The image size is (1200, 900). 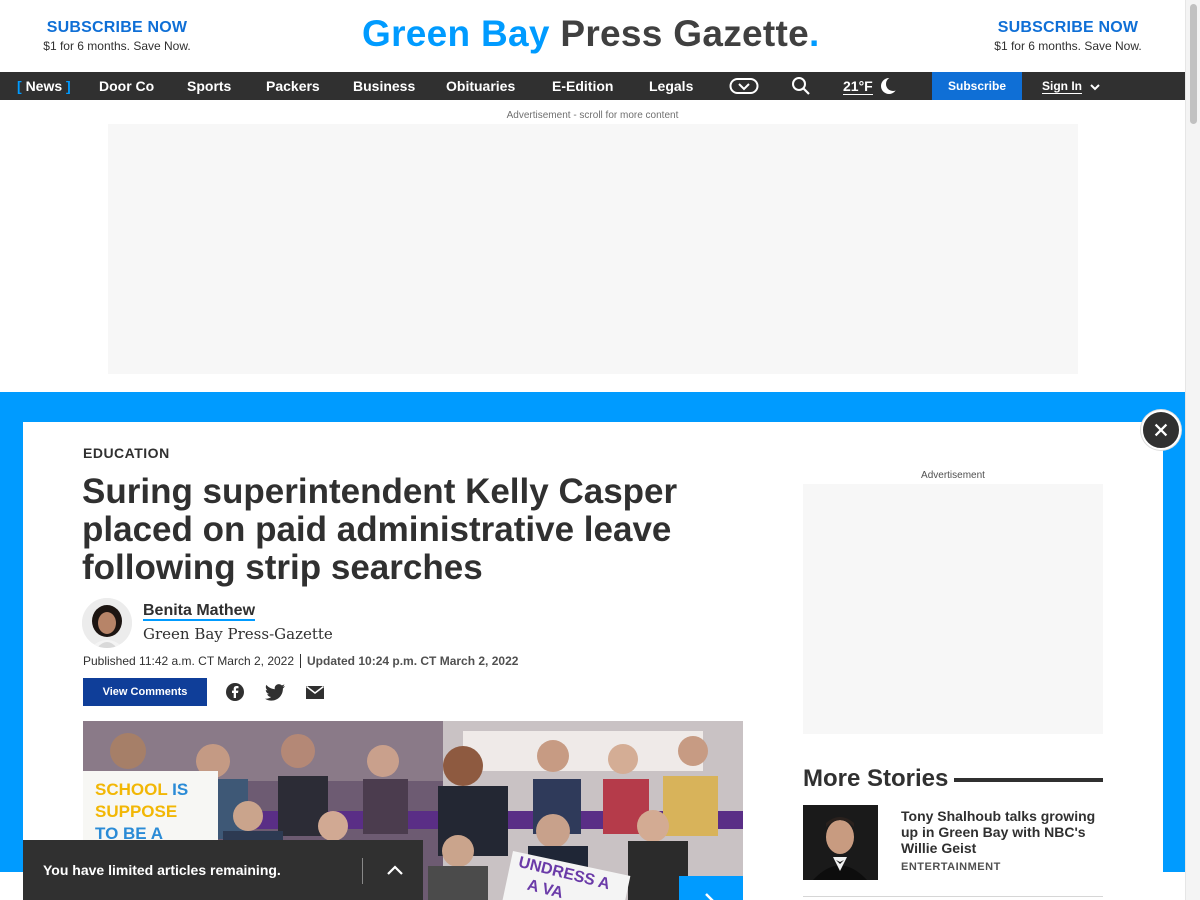 What do you see at coordinates (142, 789) in the screenshot?
I see `sign-1-line-1: SCHOOL IS` at bounding box center [142, 789].